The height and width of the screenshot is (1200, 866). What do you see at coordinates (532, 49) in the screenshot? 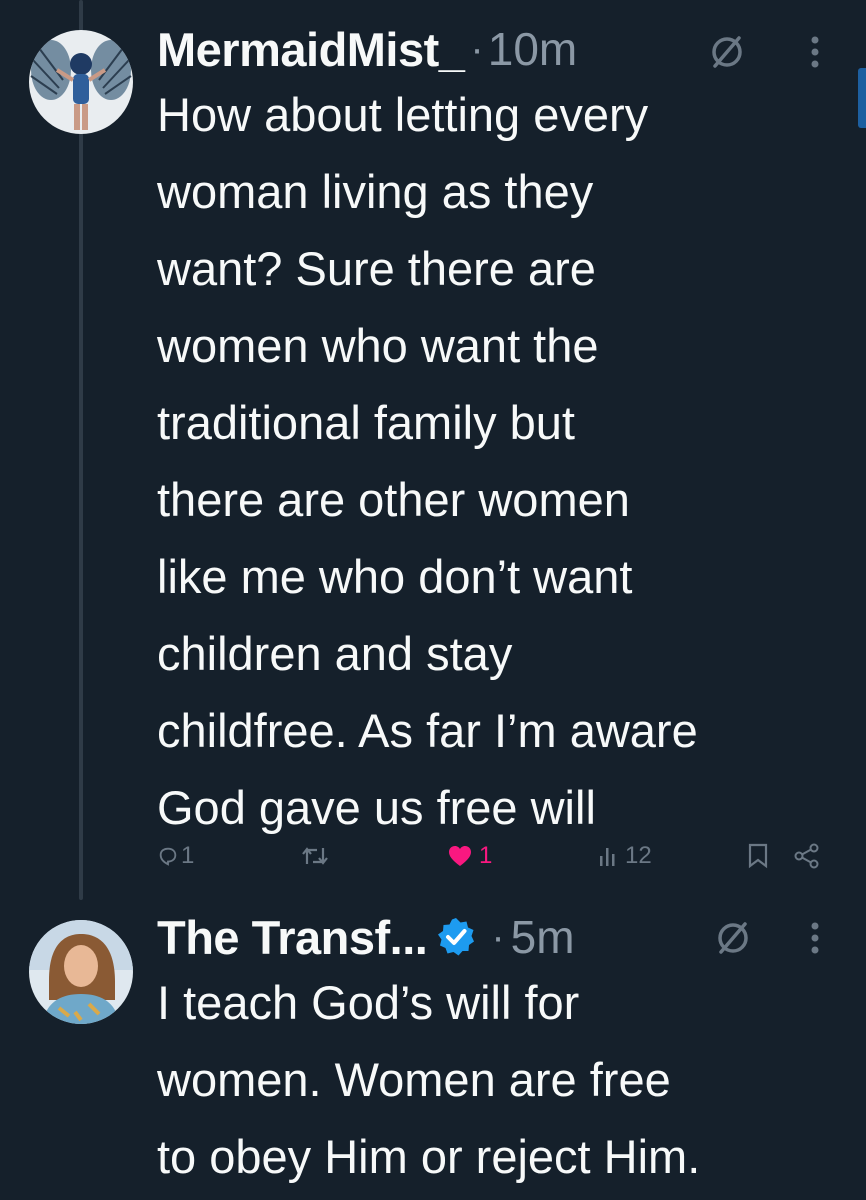
I see `timestamp: 10m` at bounding box center [532, 49].